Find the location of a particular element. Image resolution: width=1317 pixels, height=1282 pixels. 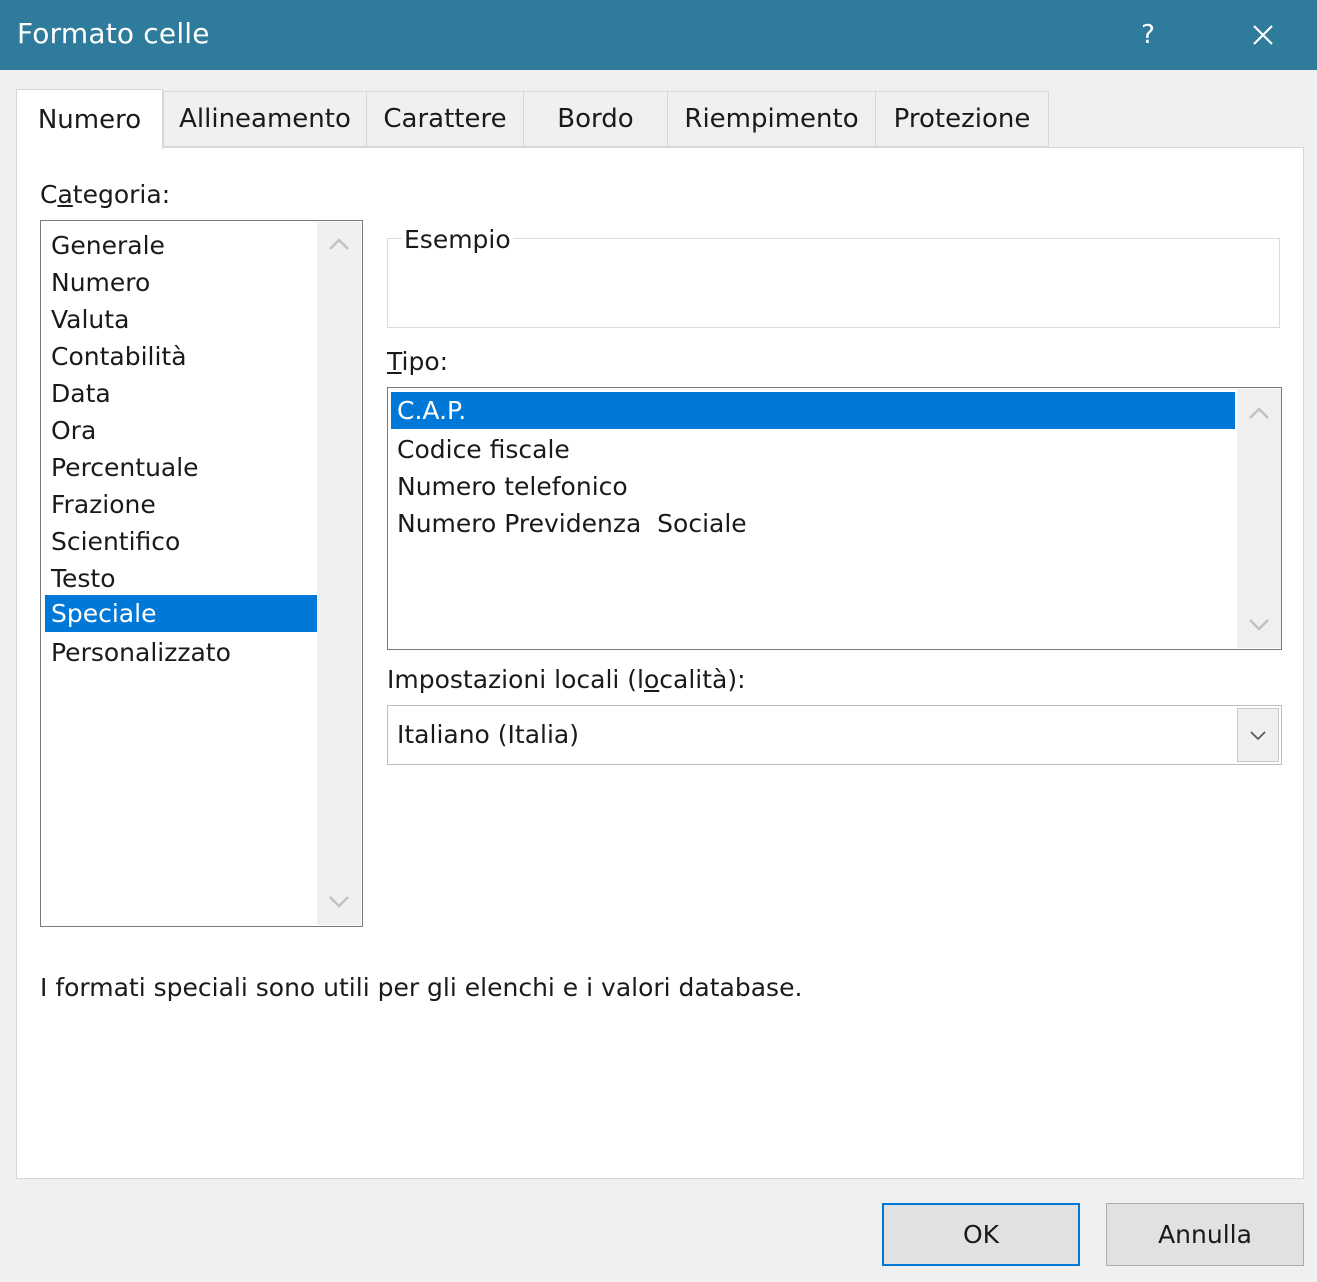

category-item-personalizzato: Personalizzato is located at coordinates (181, 652).